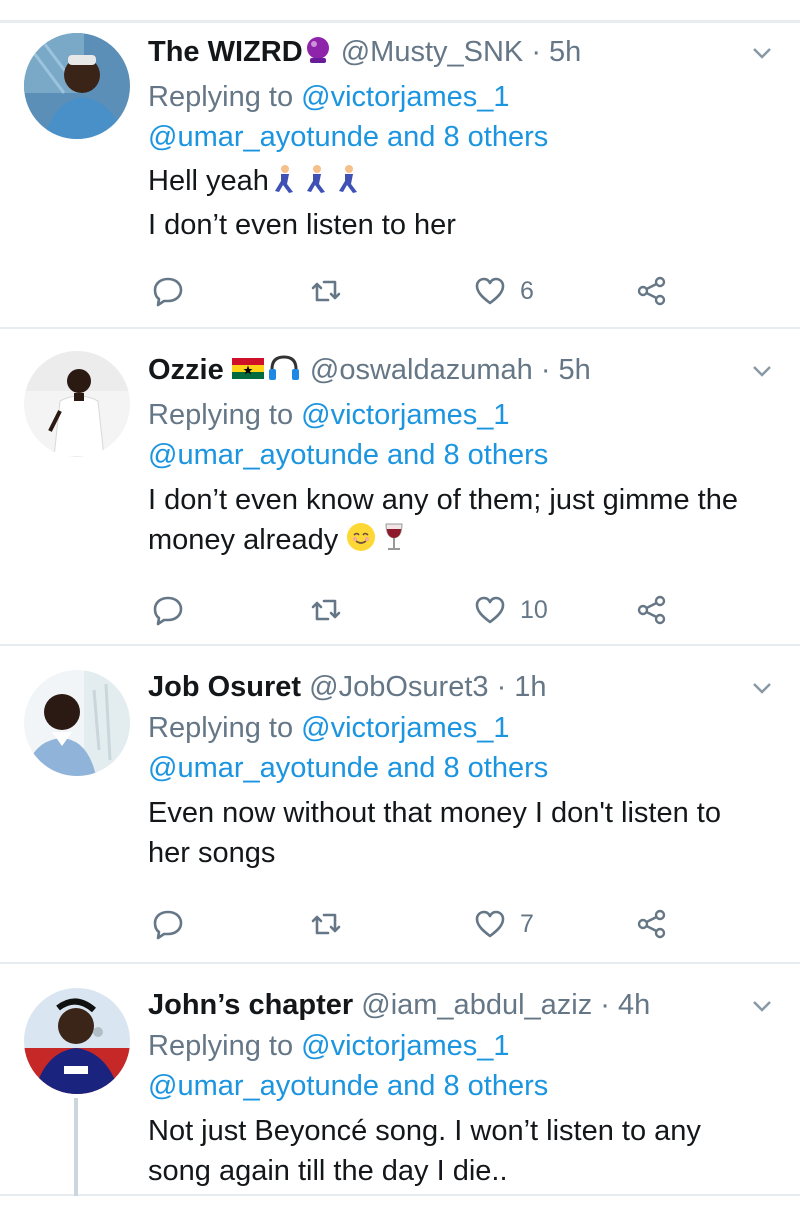  What do you see at coordinates (476, 1005) in the screenshot?
I see `handle: @iam_abdul_aziz` at bounding box center [476, 1005].